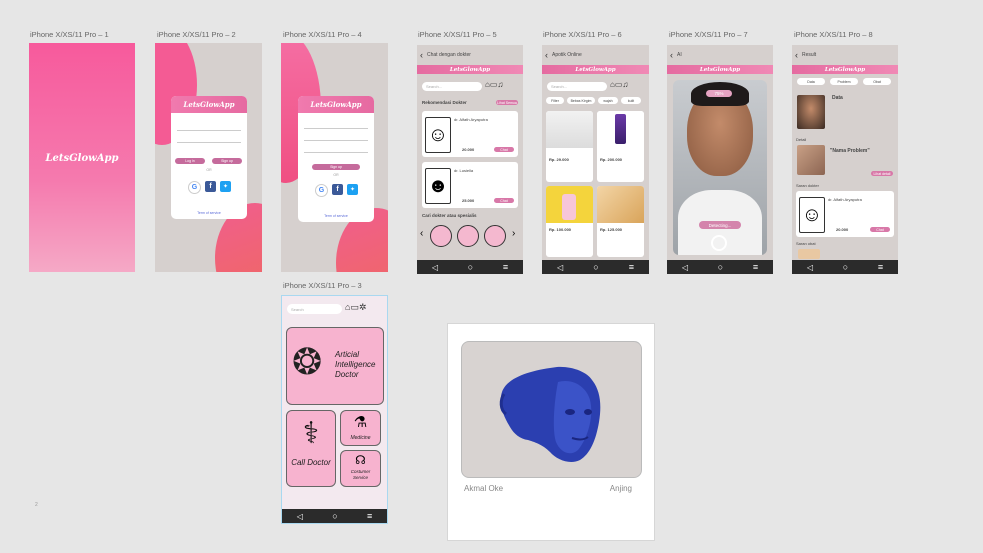 The height and width of the screenshot is (553, 983). What do you see at coordinates (620, 221) in the screenshot?
I see `product-card: Rp. 125.000` at bounding box center [620, 221].